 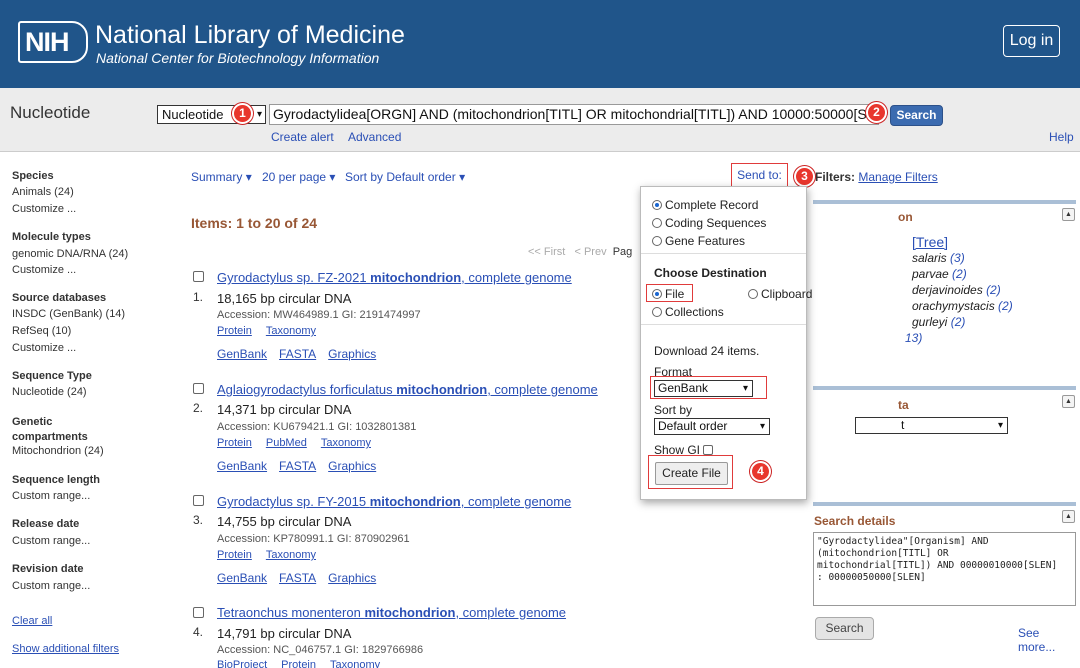 I want to click on result-links: Protein Taxonomy, so click(x=273, y=331).